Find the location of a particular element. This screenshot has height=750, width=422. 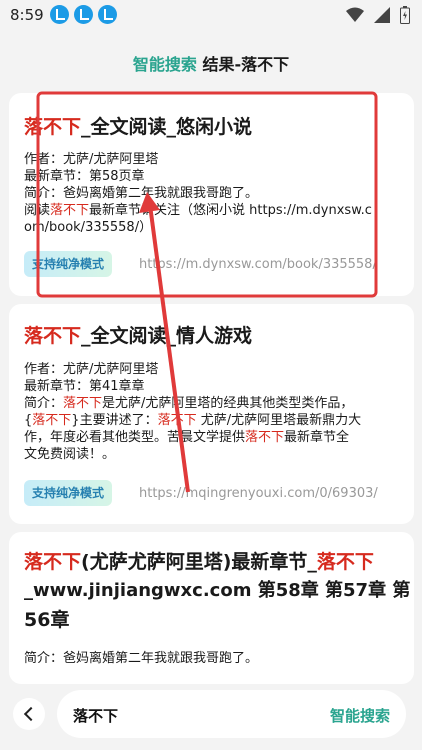

result-title: 落不下_全文阅读_悠闲小说 is located at coordinates (138, 127).